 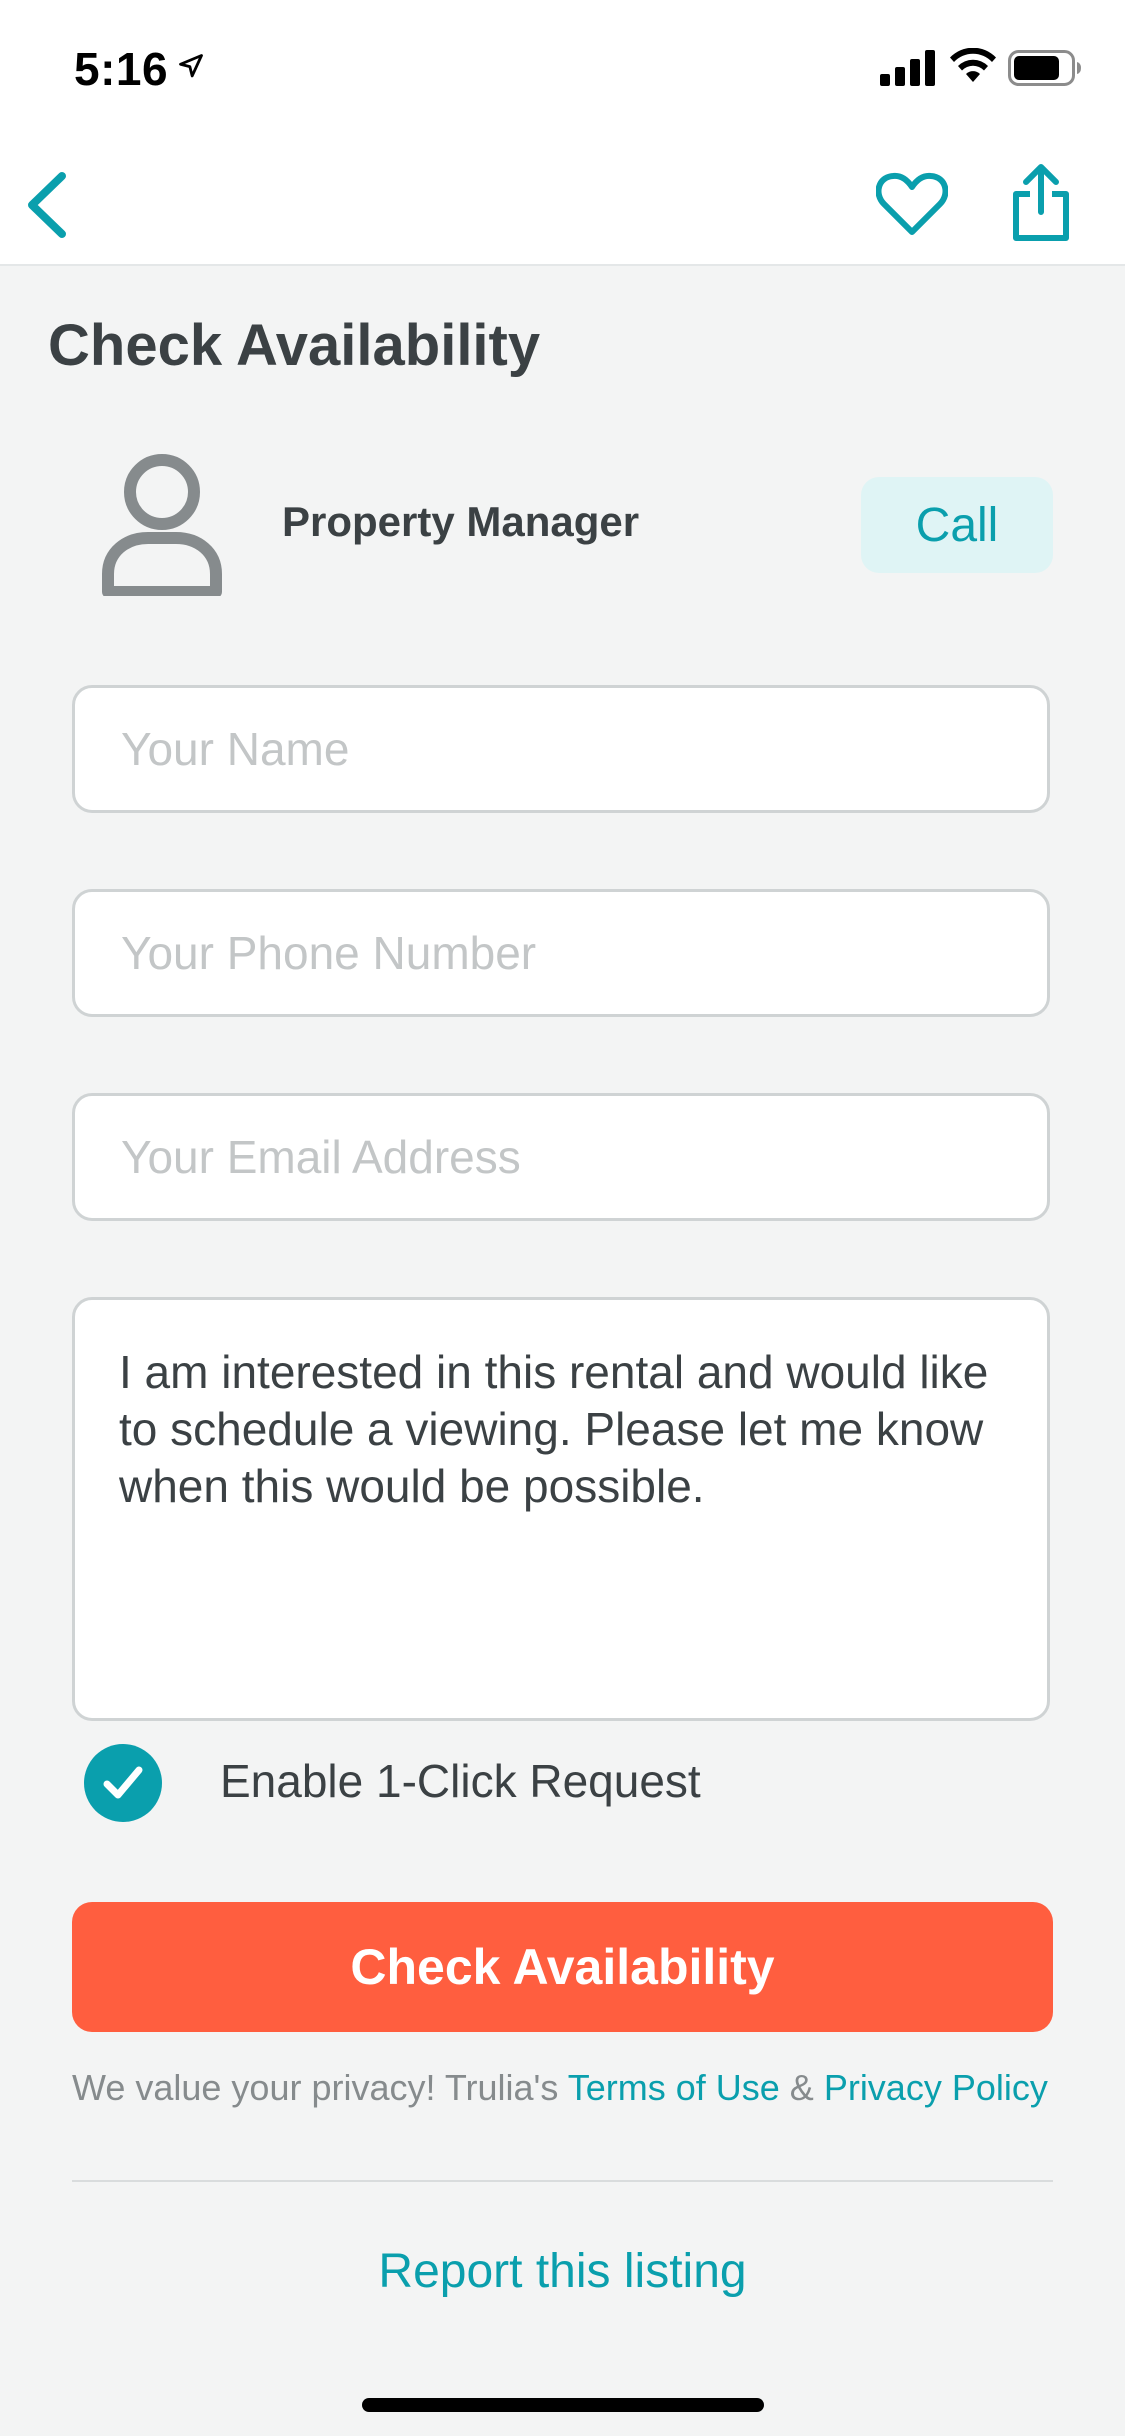 I want to click on one-click-checkbox, so click(x=123, y=1783).